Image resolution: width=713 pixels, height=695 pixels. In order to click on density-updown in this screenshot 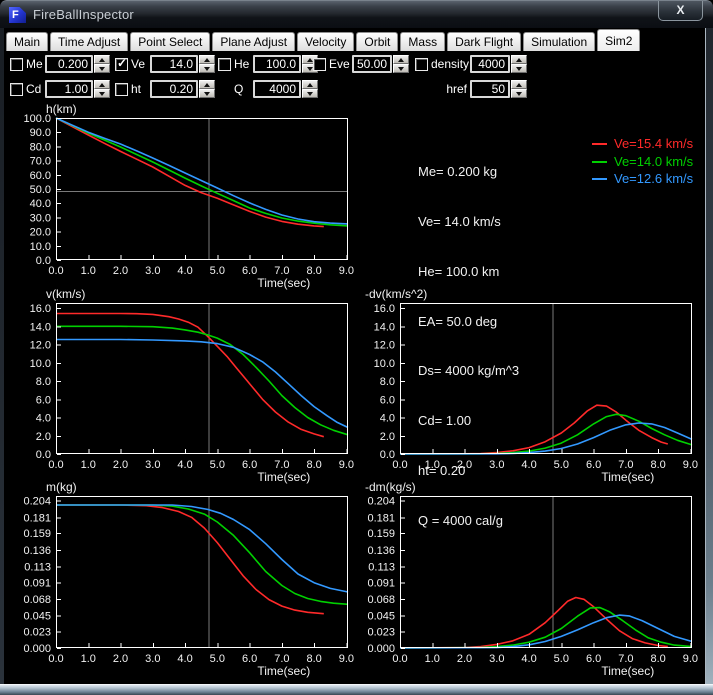, I will do `click(519, 64)`.